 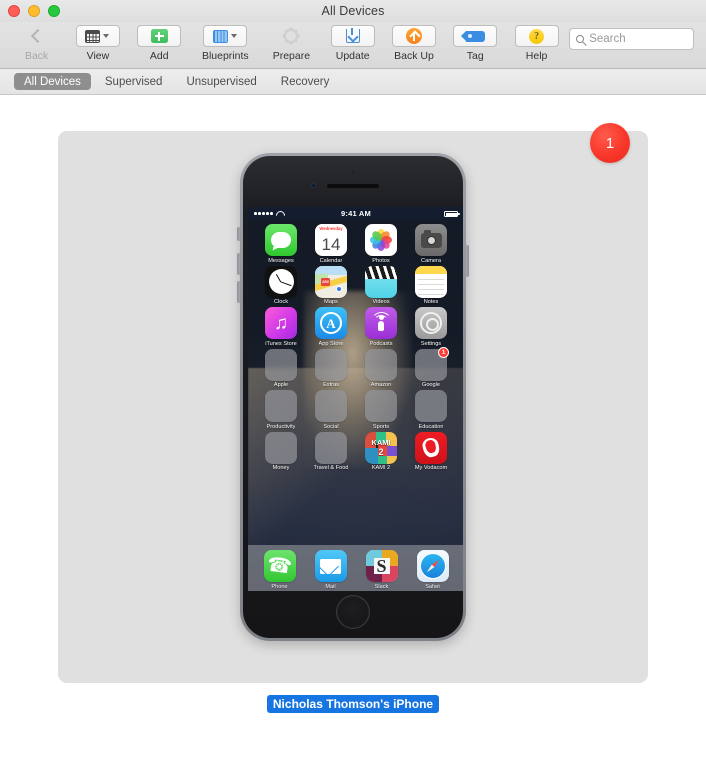 I want to click on settings-gear-icon, so click(x=431, y=323).